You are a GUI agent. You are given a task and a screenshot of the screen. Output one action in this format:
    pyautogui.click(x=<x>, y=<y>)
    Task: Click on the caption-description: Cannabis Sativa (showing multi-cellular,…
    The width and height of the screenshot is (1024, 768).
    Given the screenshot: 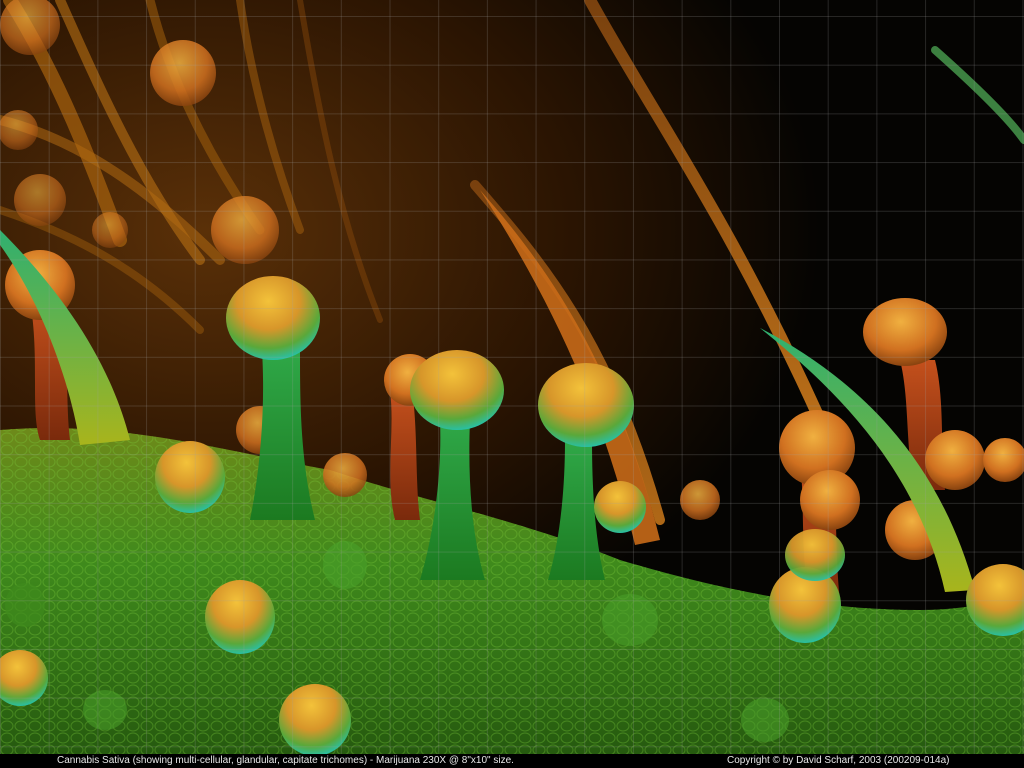 What is the action you would take?
    pyautogui.click(x=285, y=760)
    